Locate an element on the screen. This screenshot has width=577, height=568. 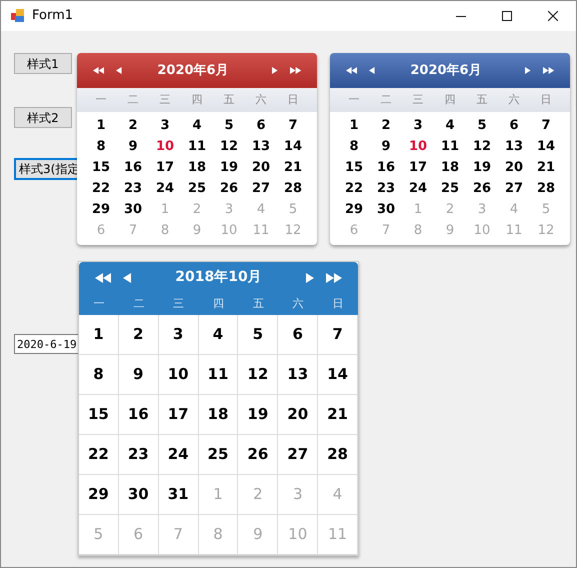
style-button: 样式2 is located at coordinates (43, 117).